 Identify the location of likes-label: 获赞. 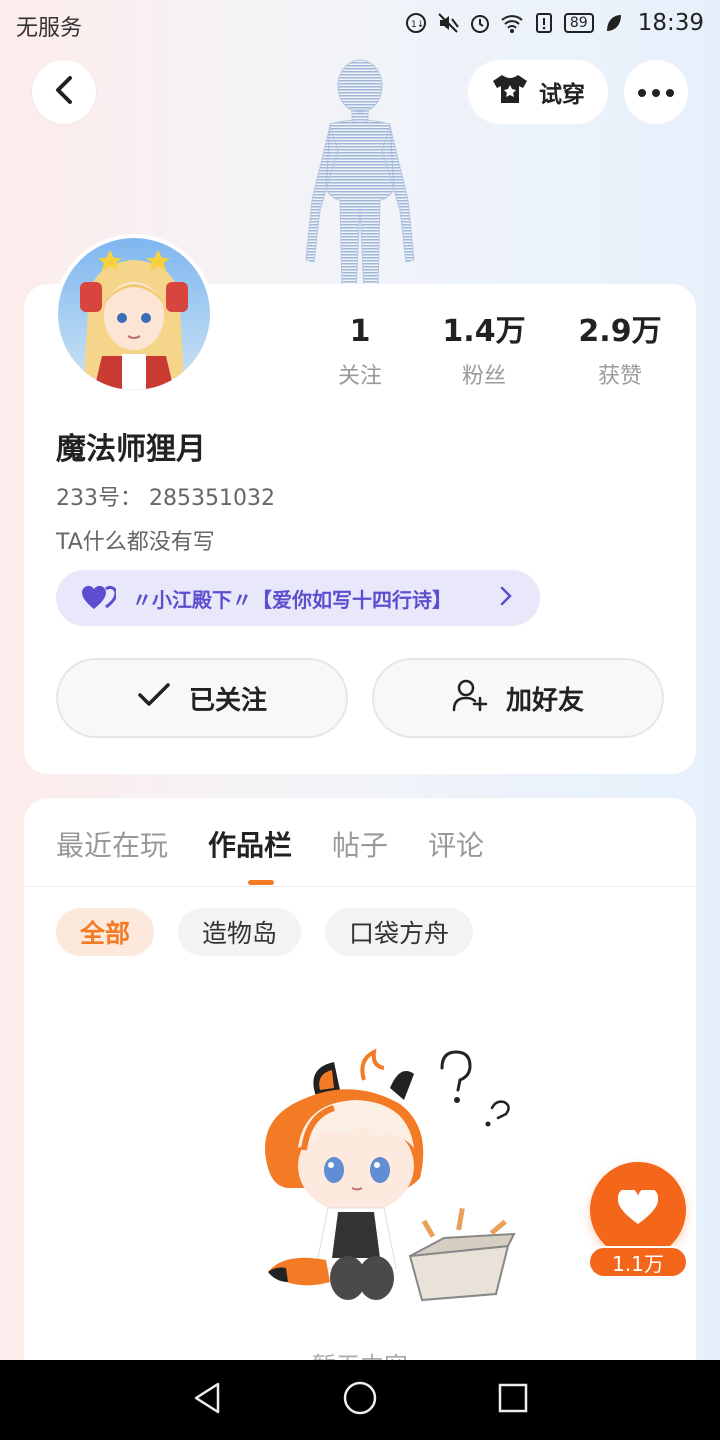
(619, 376).